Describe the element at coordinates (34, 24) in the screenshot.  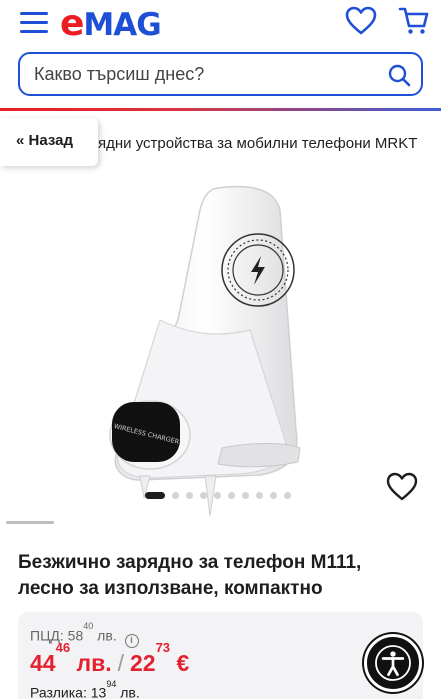
I see `hamburger-menu-icon` at that location.